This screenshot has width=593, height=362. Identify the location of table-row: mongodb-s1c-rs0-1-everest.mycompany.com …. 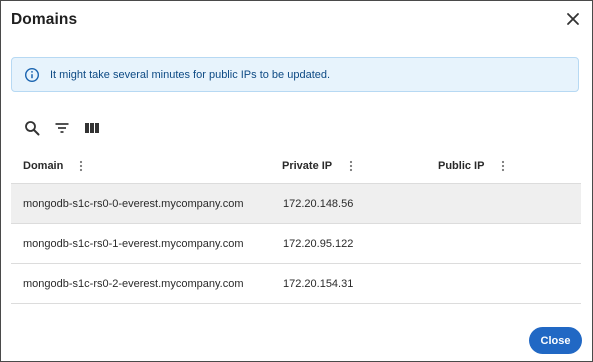
(296, 244).